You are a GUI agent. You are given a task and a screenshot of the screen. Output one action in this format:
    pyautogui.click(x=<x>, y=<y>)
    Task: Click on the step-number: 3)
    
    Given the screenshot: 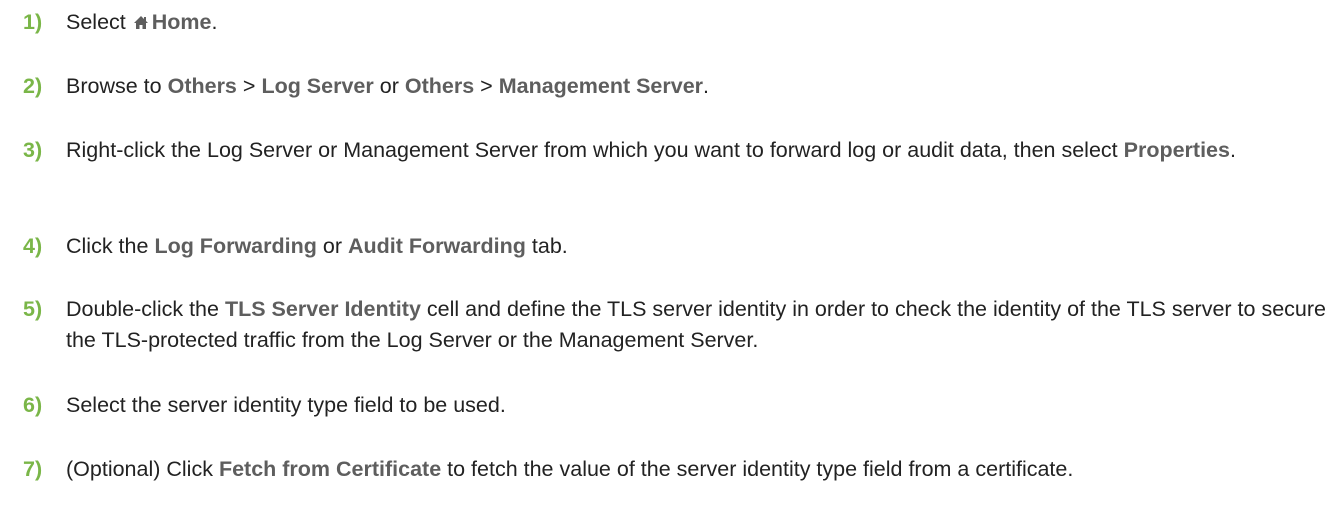 What is the action you would take?
    pyautogui.click(x=33, y=150)
    